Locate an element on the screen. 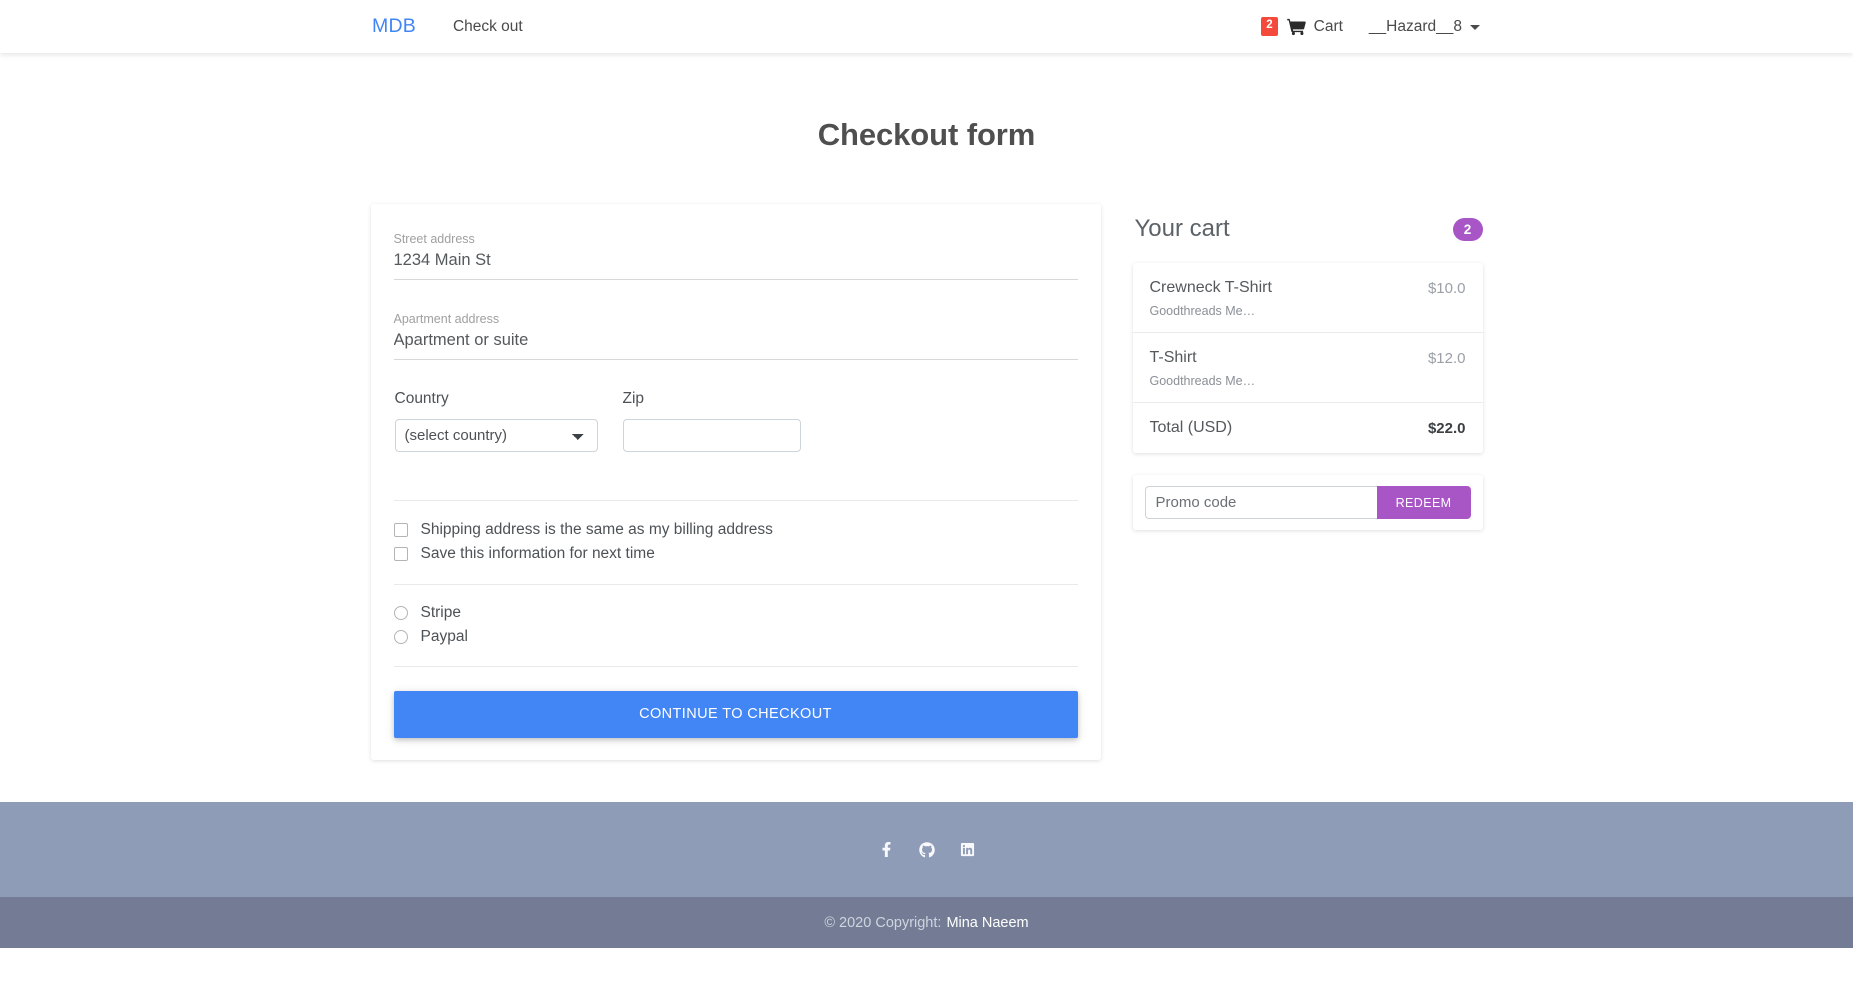  checkbox-same-address is located at coordinates (400, 530).